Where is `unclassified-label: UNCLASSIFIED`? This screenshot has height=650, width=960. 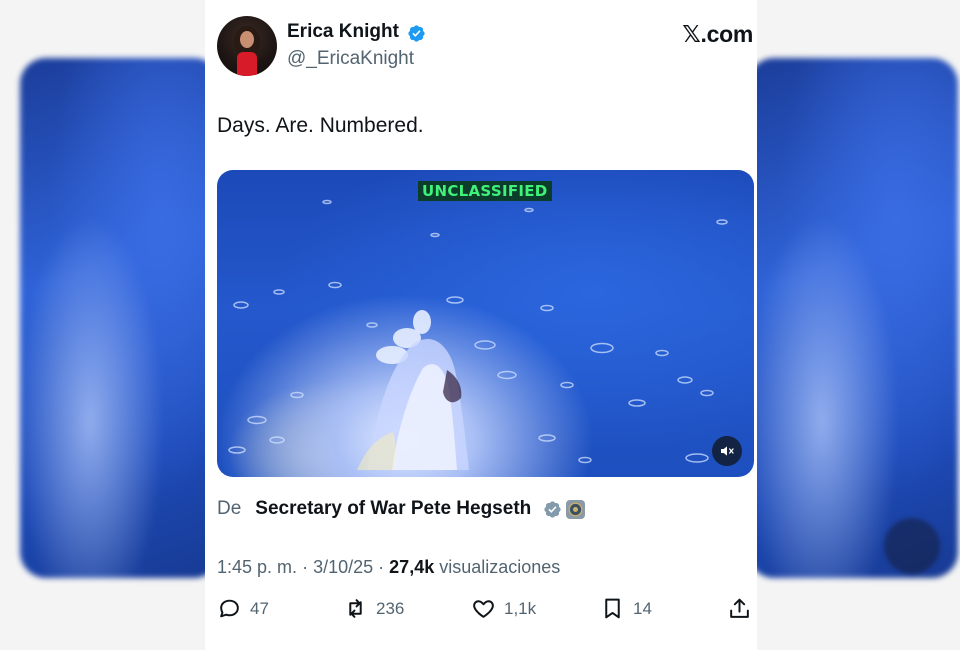
unclassified-label: UNCLASSIFIED is located at coordinates (485, 191).